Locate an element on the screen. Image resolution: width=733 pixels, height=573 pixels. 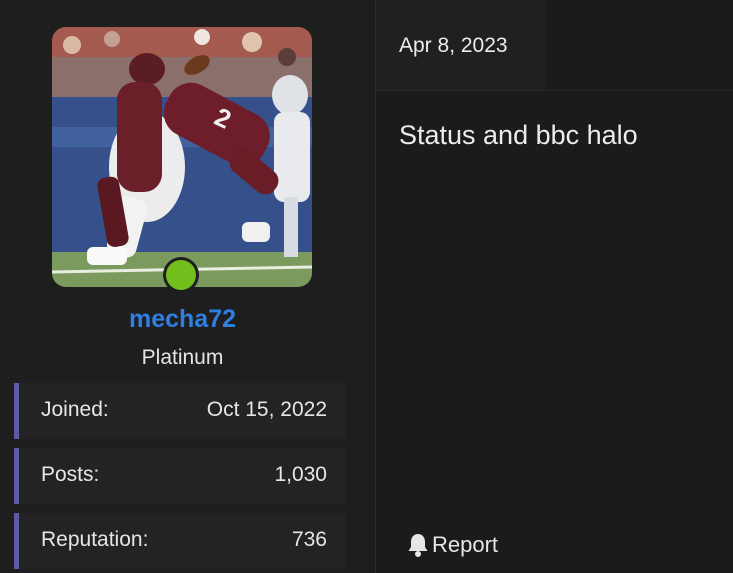
bell-icon is located at coordinates (418, 545).